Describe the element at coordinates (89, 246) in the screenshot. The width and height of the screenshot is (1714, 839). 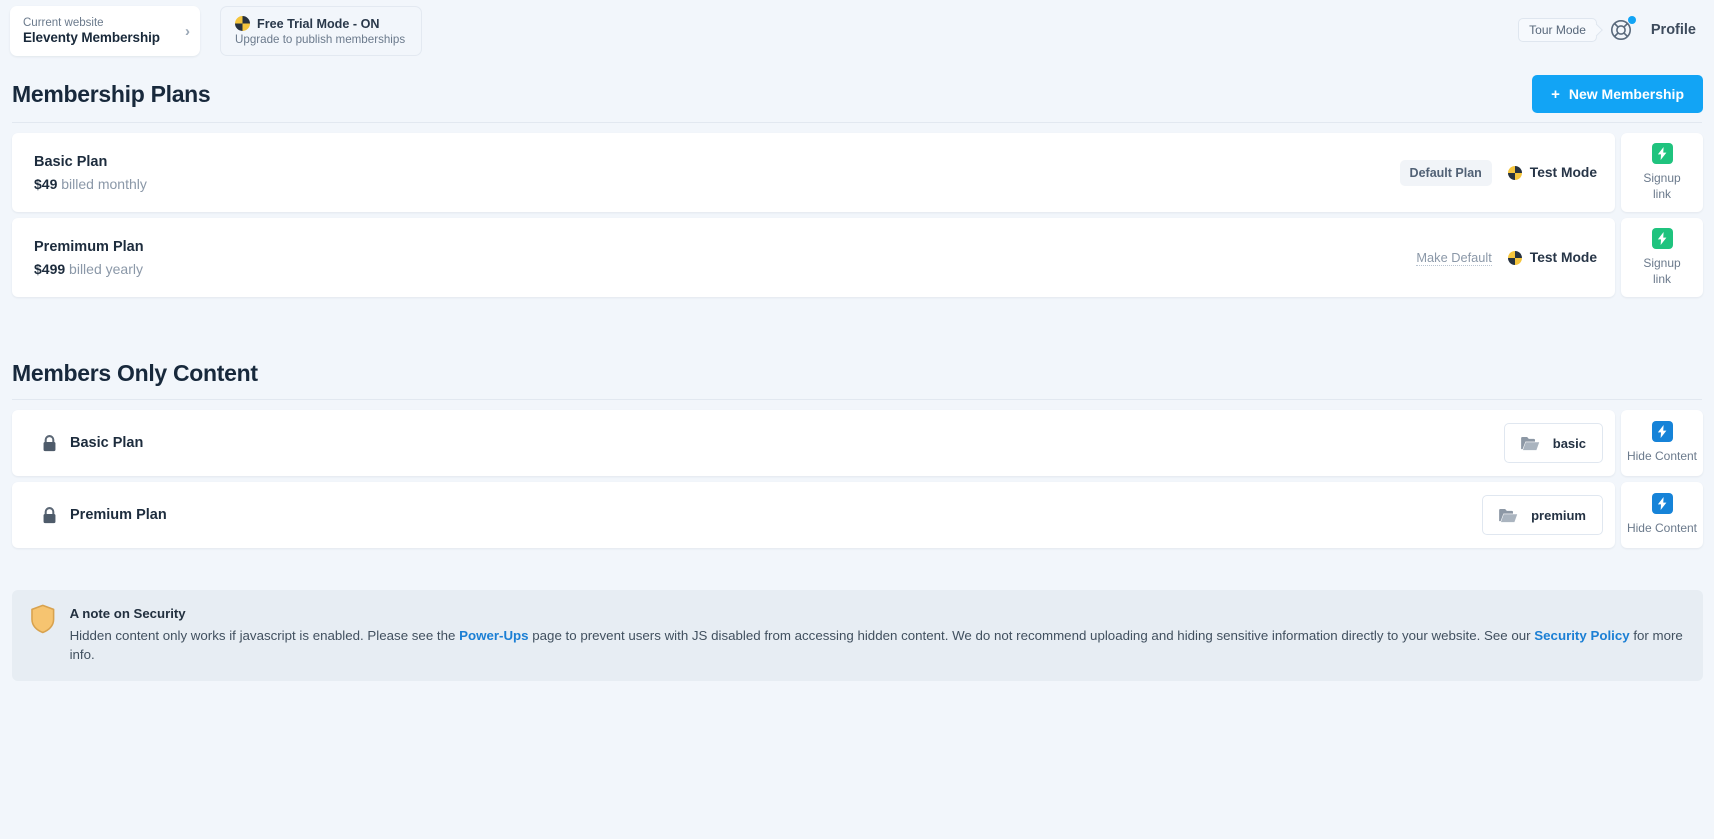
I see `plan-name: Premimum Plan` at that location.